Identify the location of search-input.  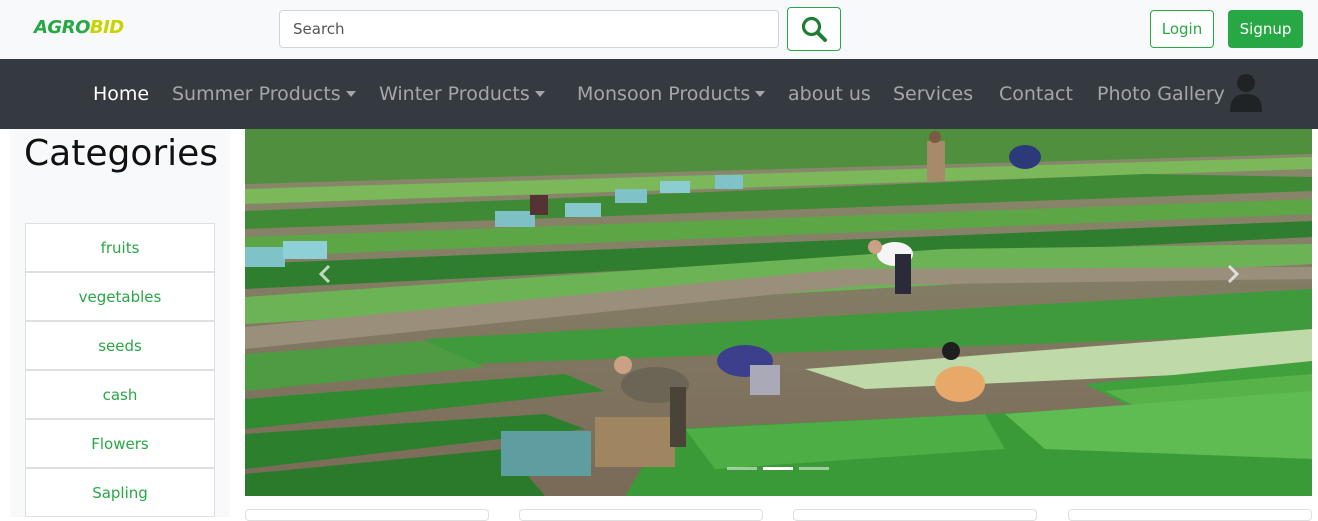
(529, 29).